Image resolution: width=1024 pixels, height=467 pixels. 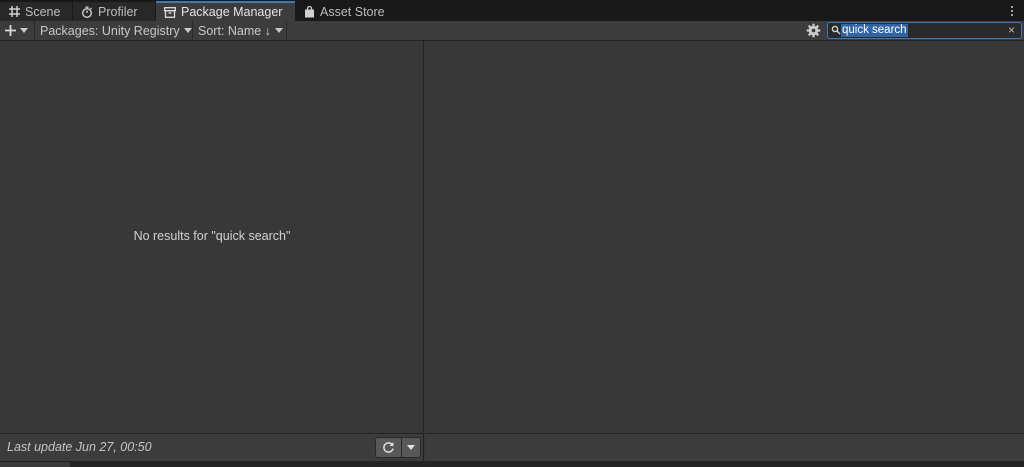 I want to click on tab-package-manager: Package Manager, so click(x=225, y=11).